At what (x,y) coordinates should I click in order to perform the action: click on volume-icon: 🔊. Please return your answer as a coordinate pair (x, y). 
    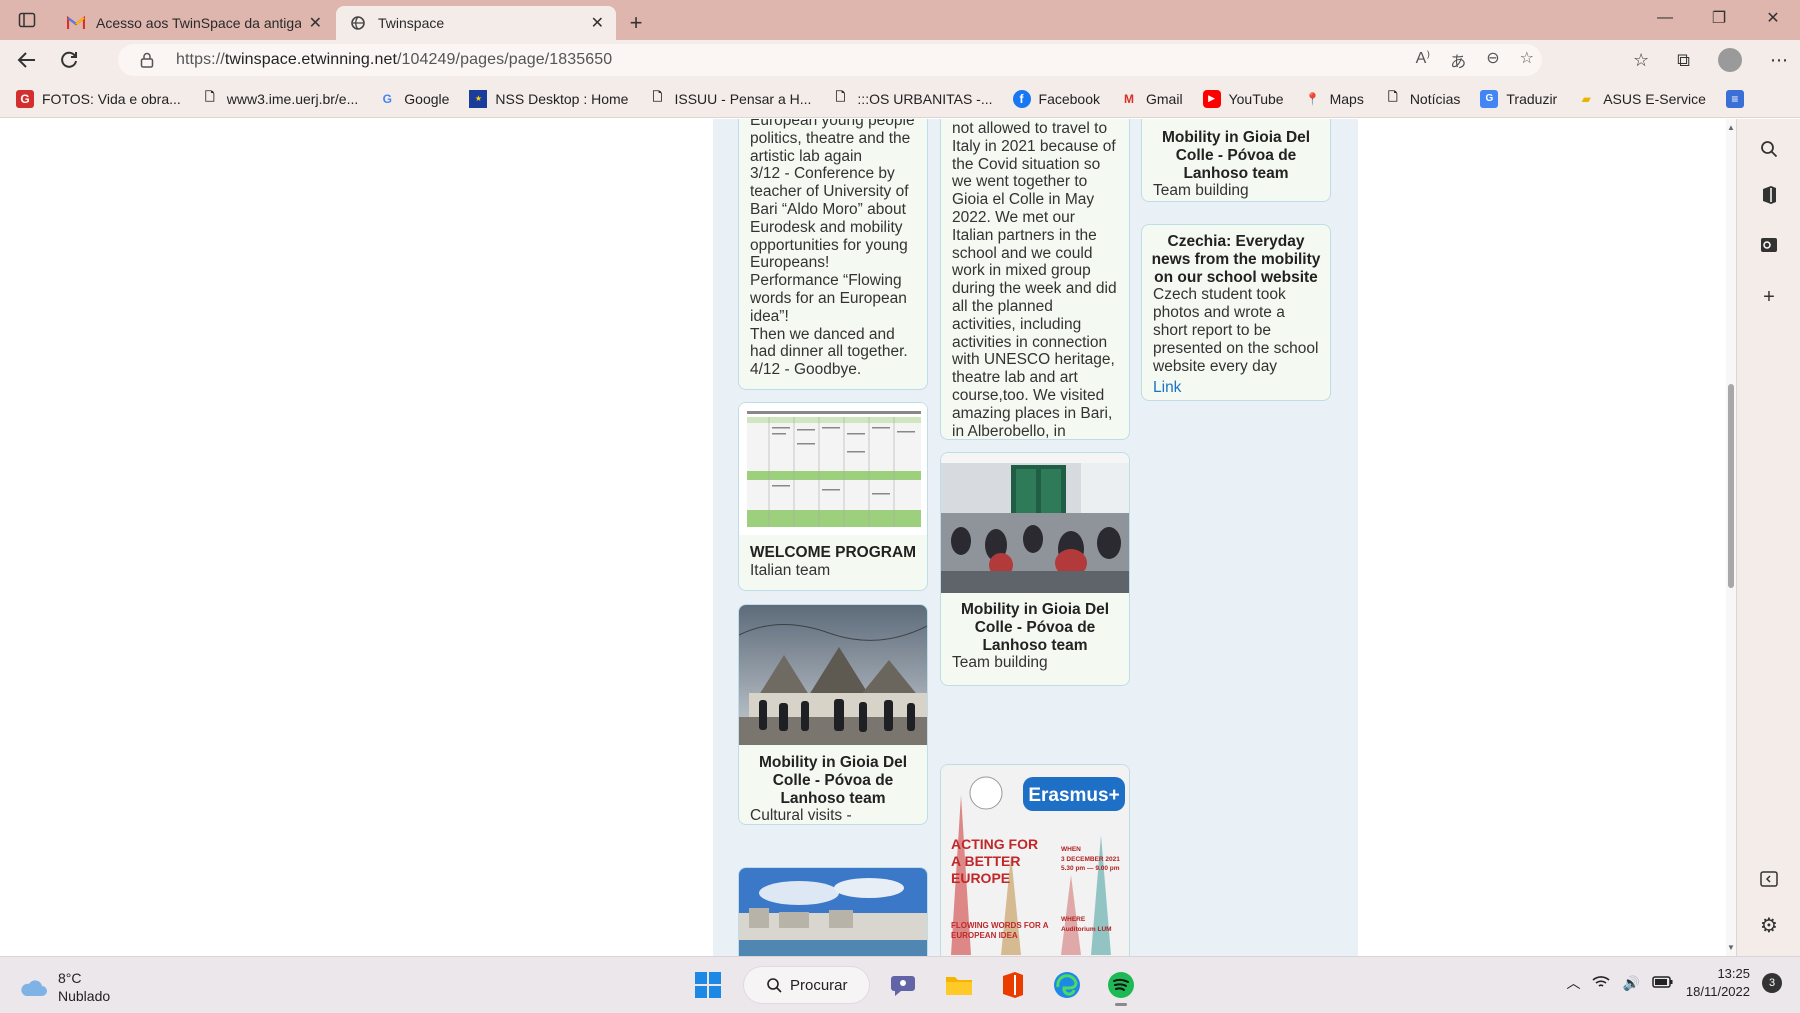
    Looking at the image, I should click on (1630, 983).